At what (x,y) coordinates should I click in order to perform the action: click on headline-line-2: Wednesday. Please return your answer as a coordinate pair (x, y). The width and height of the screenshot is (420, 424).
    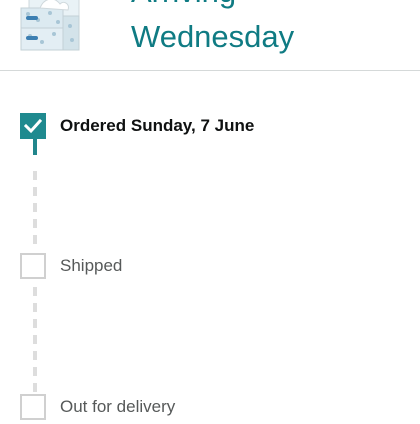
    Looking at the image, I should click on (213, 36).